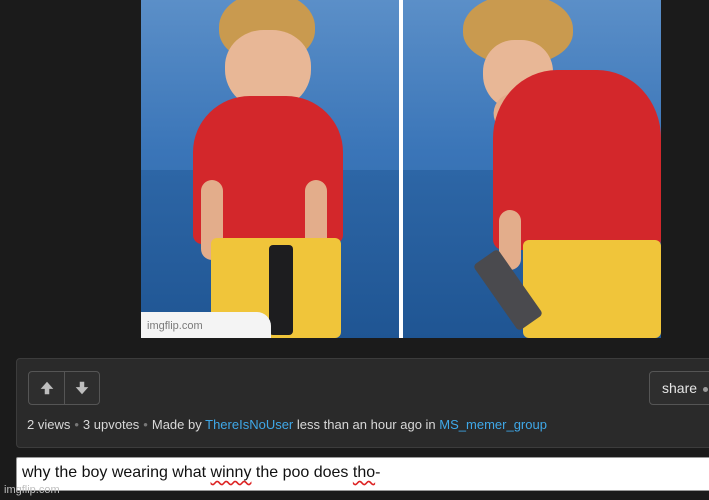 The image size is (709, 500). I want to click on arrow-up-icon, so click(46, 388).